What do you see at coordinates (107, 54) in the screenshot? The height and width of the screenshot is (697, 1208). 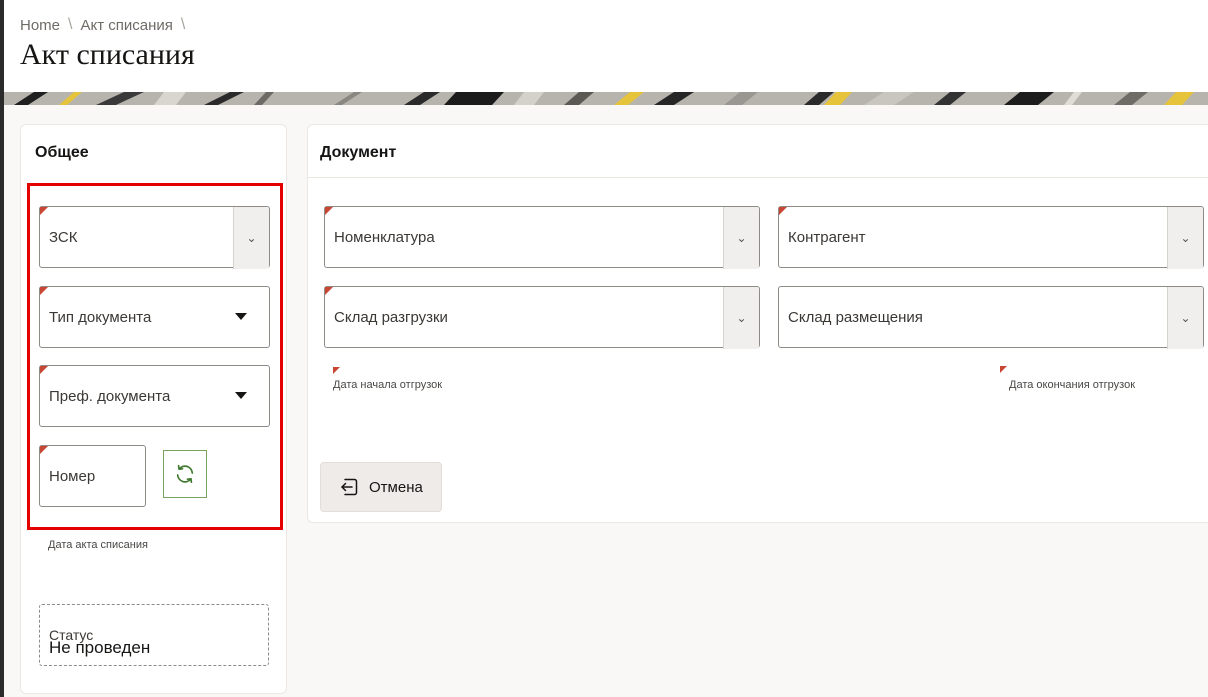 I see `page-title: Акт списания` at bounding box center [107, 54].